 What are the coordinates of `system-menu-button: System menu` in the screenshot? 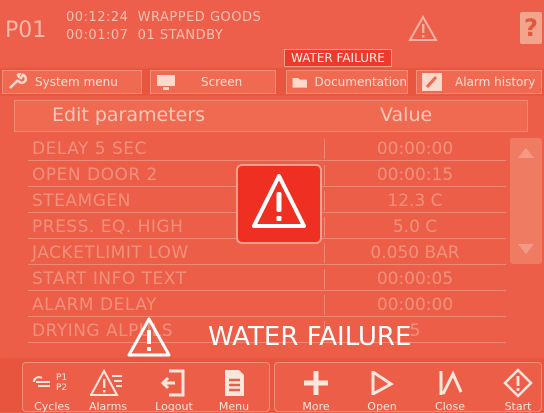 It's located at (72, 82).